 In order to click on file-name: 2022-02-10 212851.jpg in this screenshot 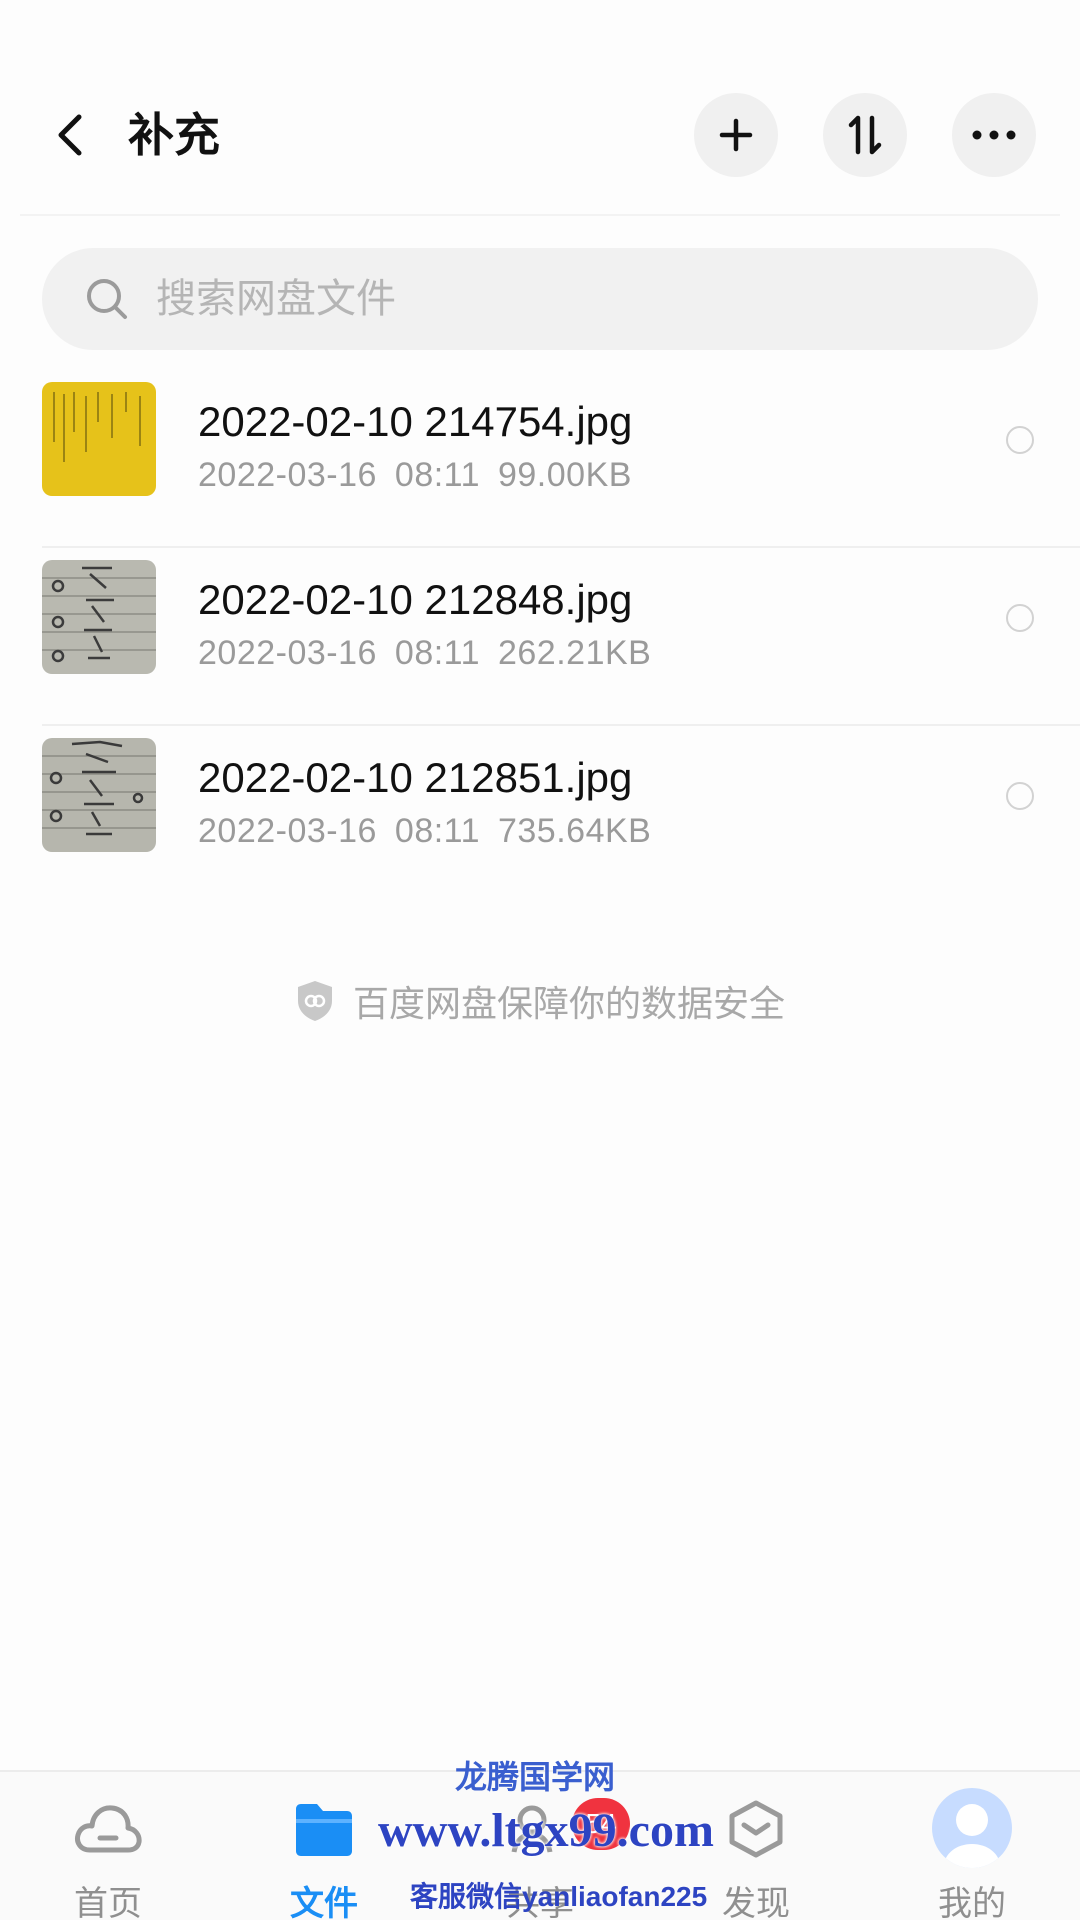, I will do `click(415, 777)`.